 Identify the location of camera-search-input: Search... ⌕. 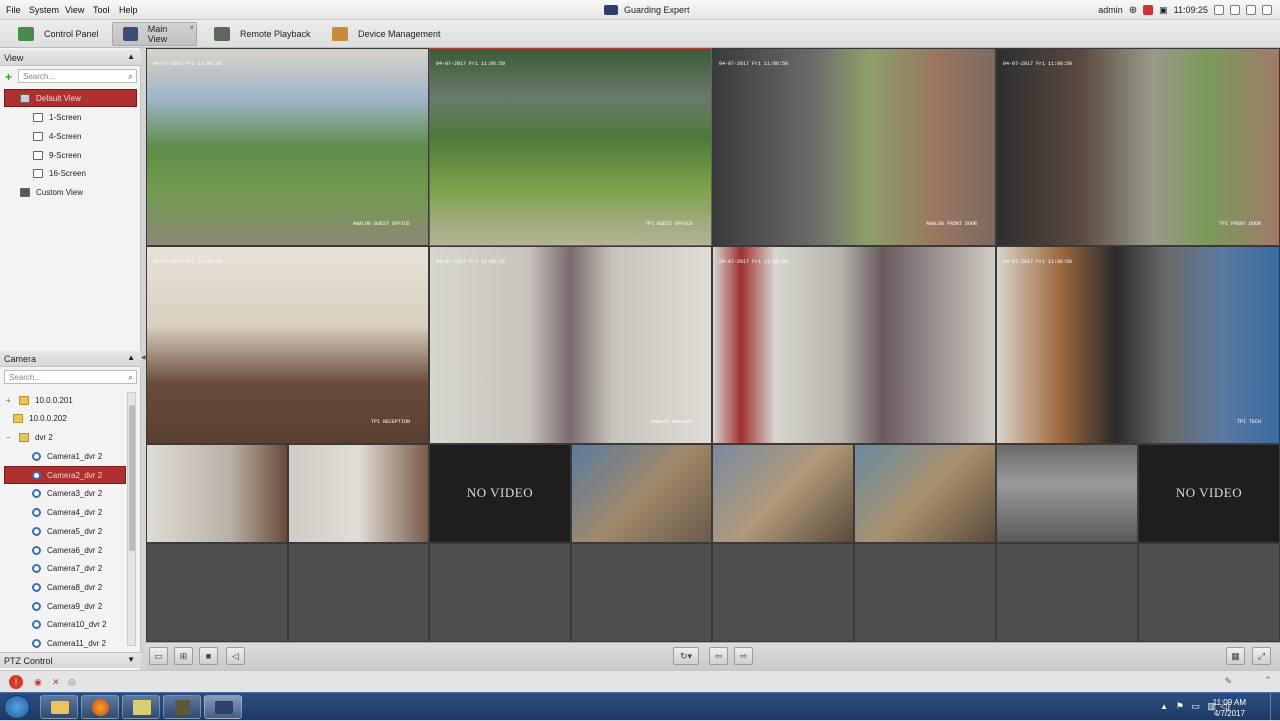
(70, 377).